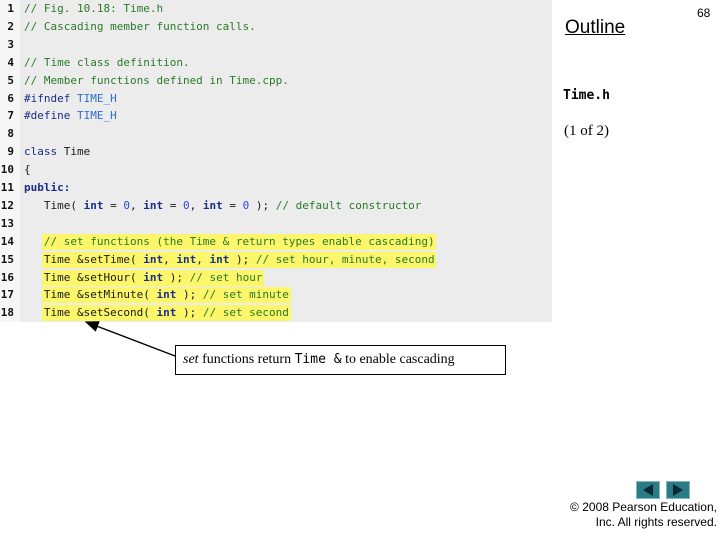  What do you see at coordinates (246, 359) in the screenshot?
I see `callout-text-1: functions return` at bounding box center [246, 359].